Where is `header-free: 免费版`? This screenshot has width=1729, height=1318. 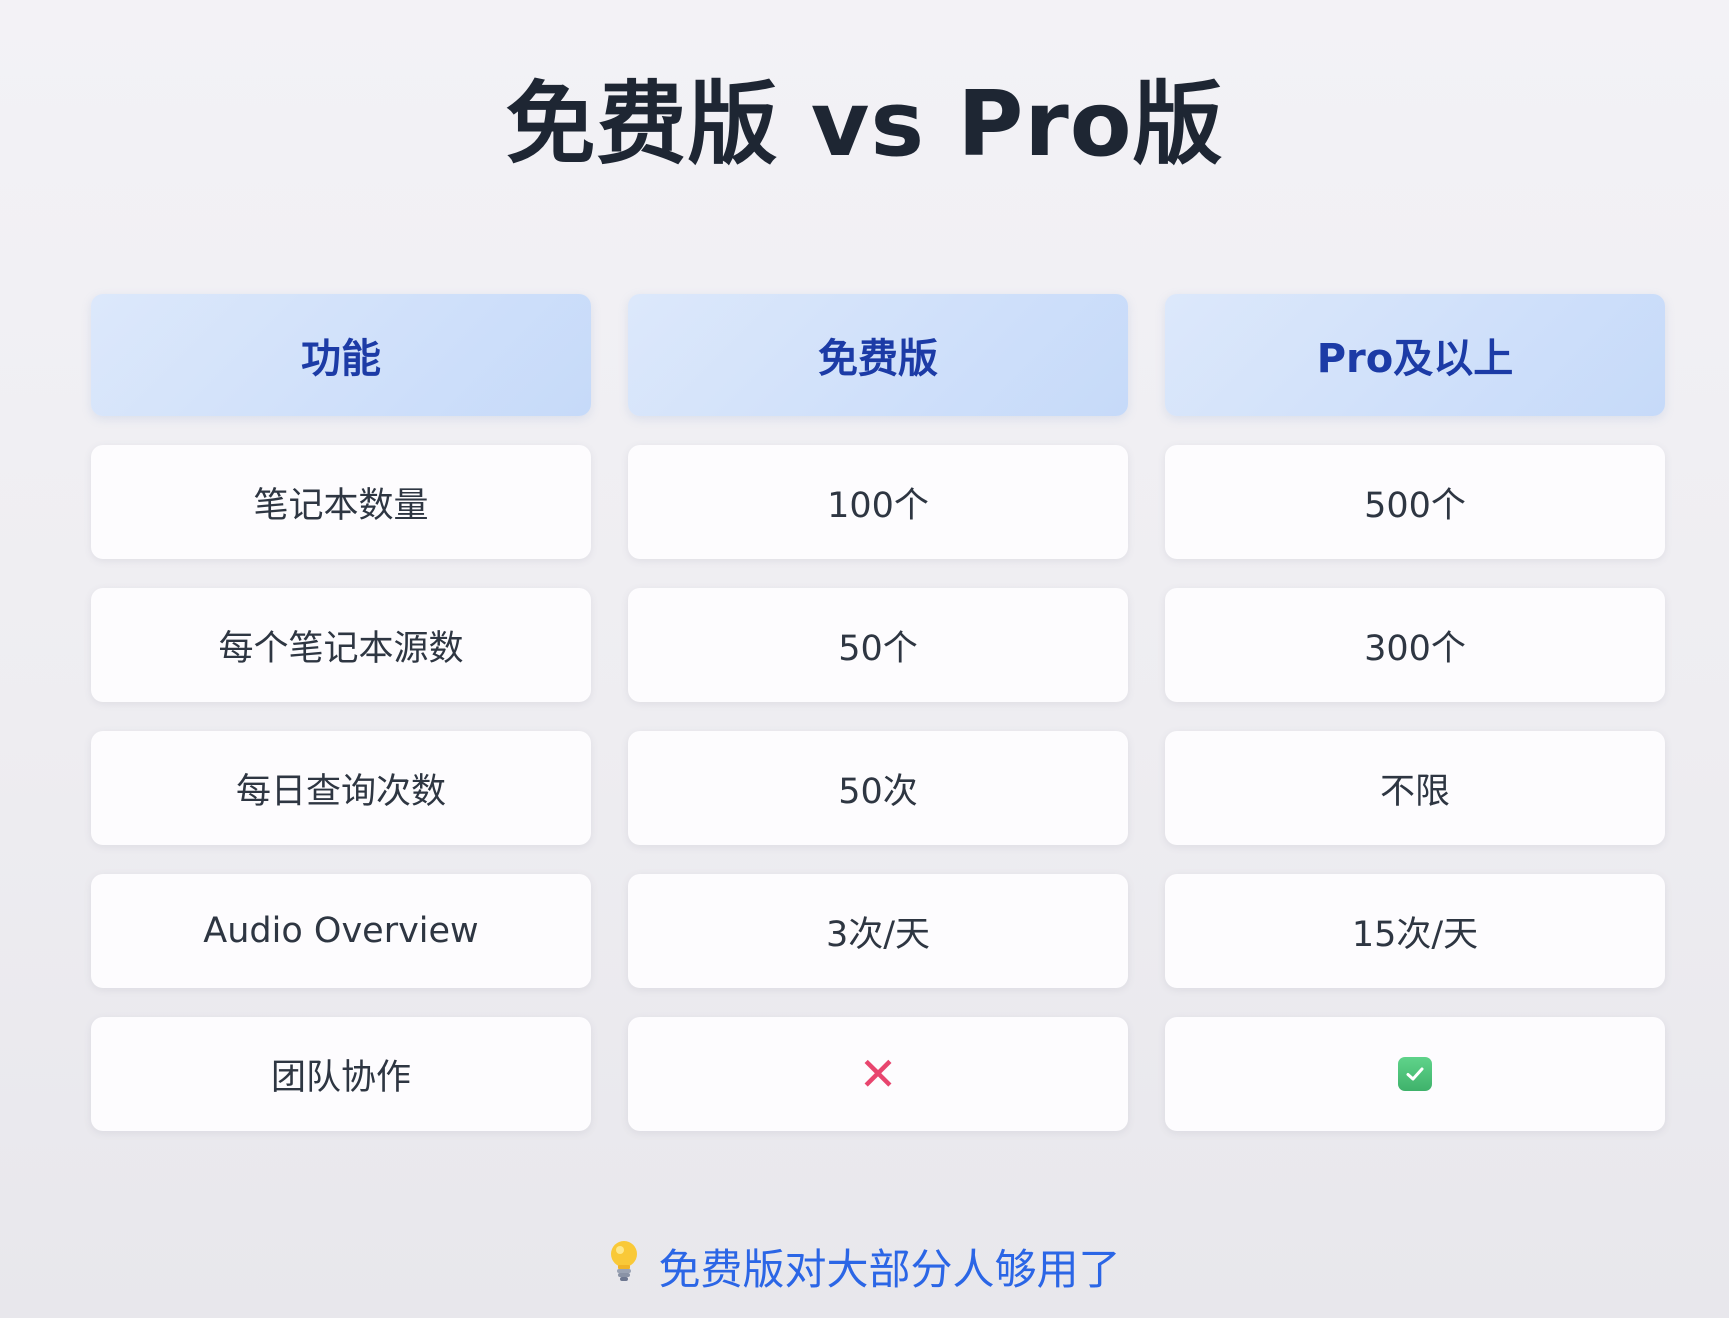 header-free: 免费版 is located at coordinates (878, 355).